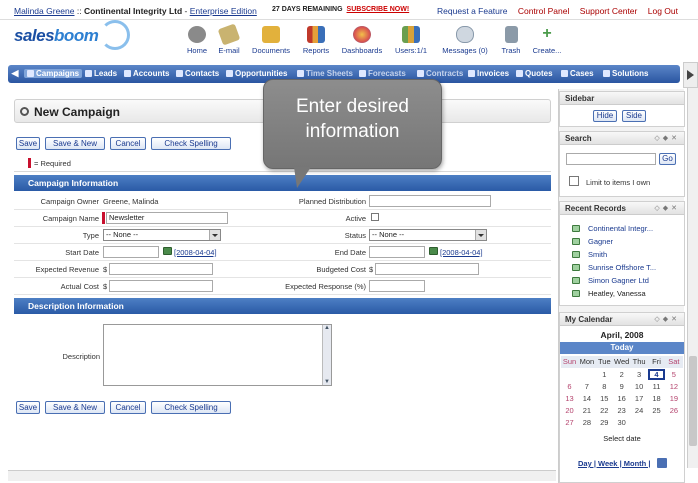 The height and width of the screenshot is (483, 698). Describe the element at coordinates (663, 11) in the screenshot. I see `logout-link: Log Out` at that location.